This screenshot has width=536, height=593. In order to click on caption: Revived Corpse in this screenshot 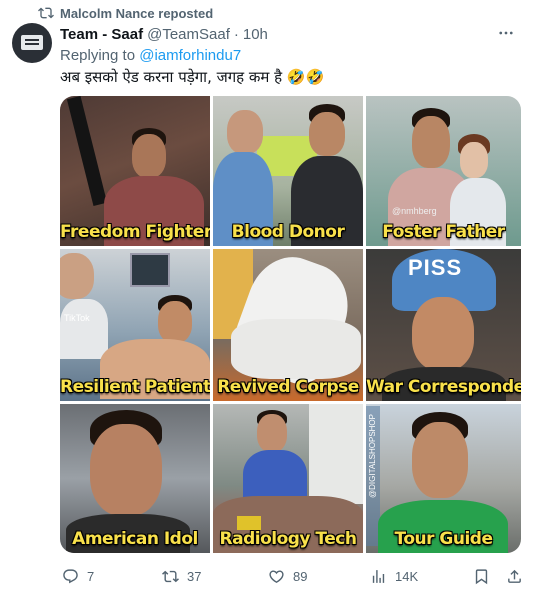, I will do `click(288, 387)`.